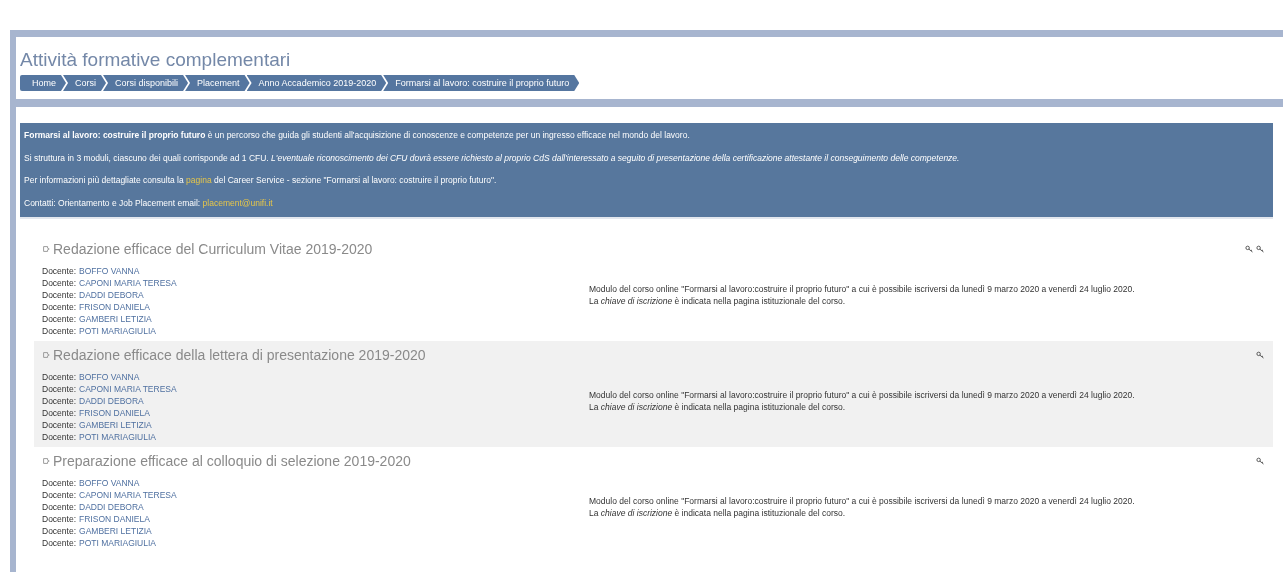 The image size is (1283, 572). What do you see at coordinates (217, 83) in the screenshot?
I see `breadcrumb-link: Placement` at bounding box center [217, 83].